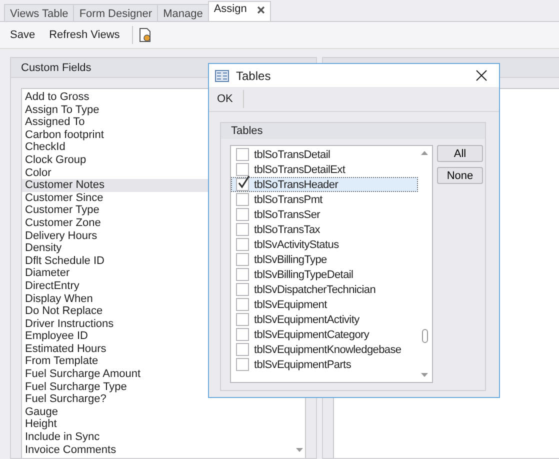 This screenshot has width=559, height=459. Describe the element at coordinates (304, 274) in the screenshot. I see `table-name: tblSvBillingTypeDetail` at that location.